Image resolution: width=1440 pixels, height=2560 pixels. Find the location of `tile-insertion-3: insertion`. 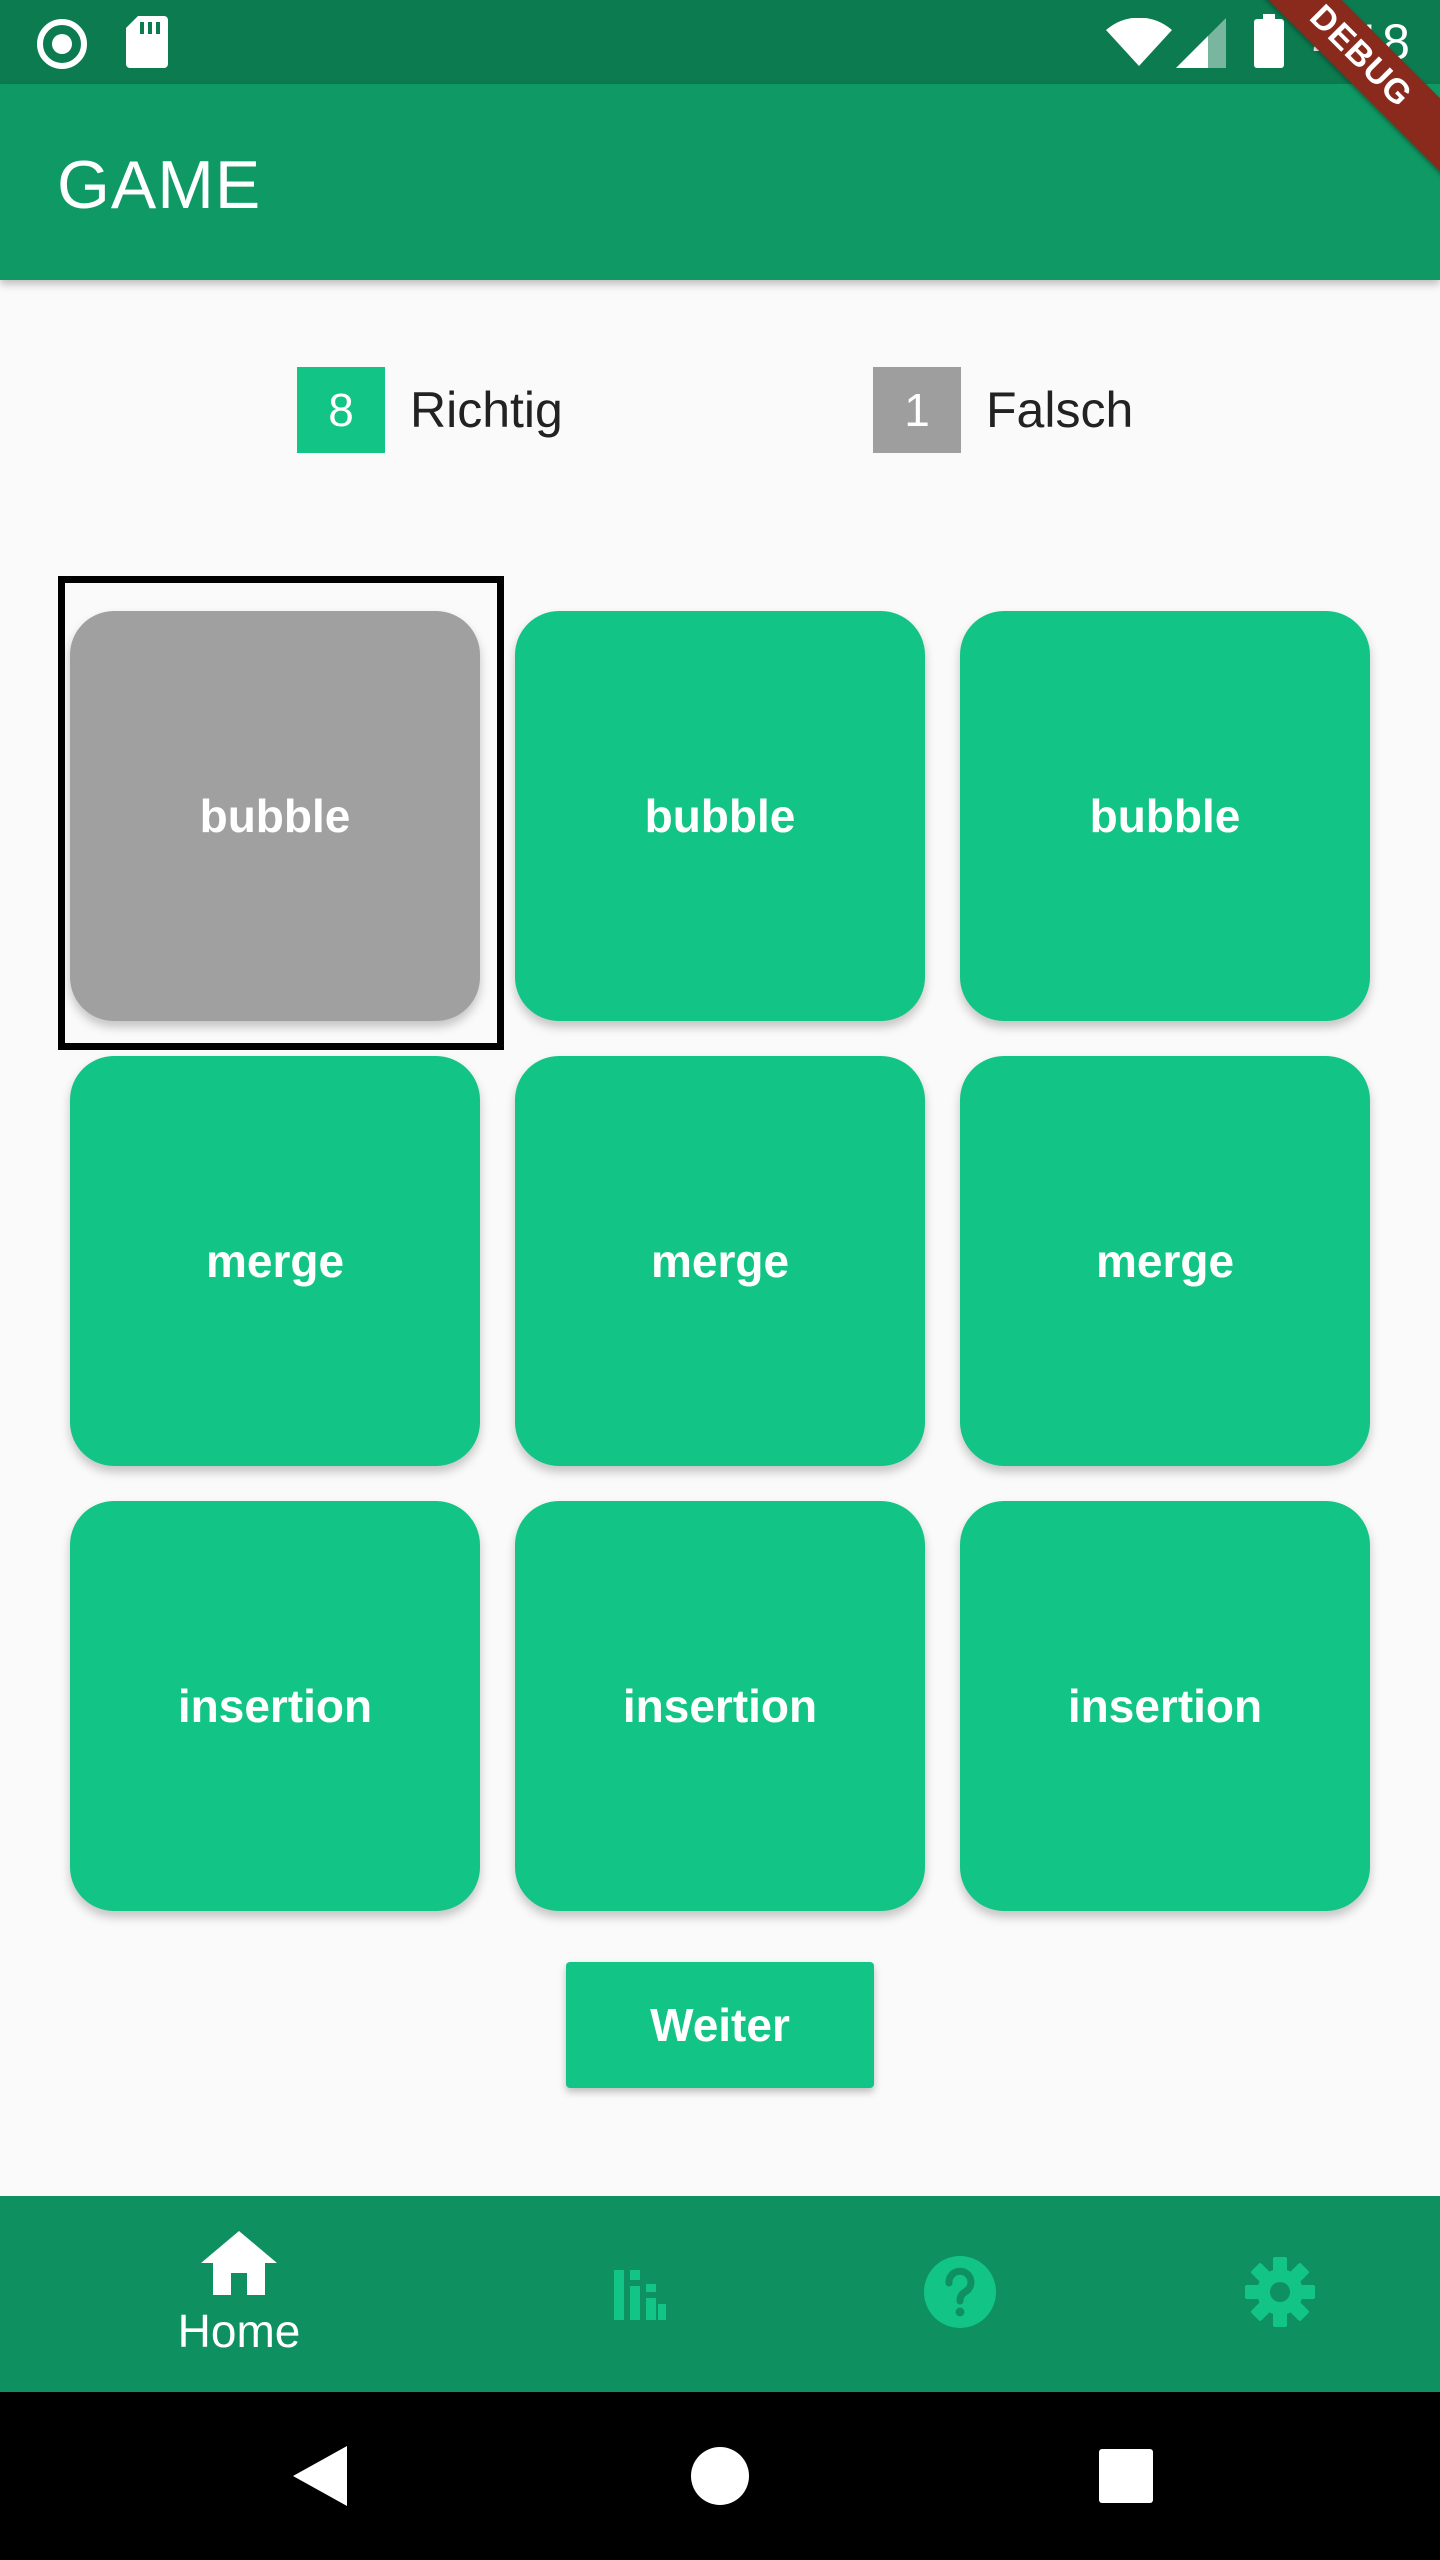

tile-insertion-3: insertion is located at coordinates (1165, 1706).